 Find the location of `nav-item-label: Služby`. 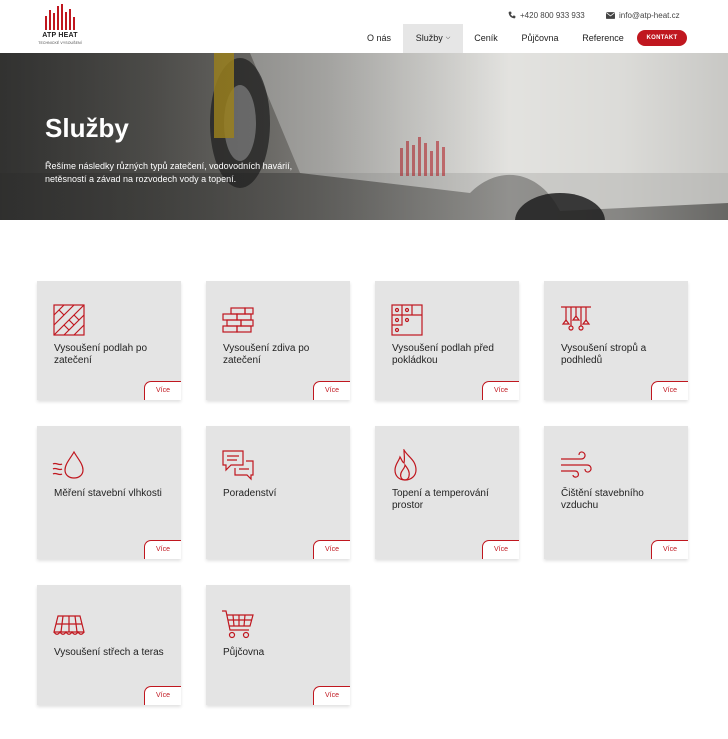

nav-item-label: Služby is located at coordinates (429, 38).